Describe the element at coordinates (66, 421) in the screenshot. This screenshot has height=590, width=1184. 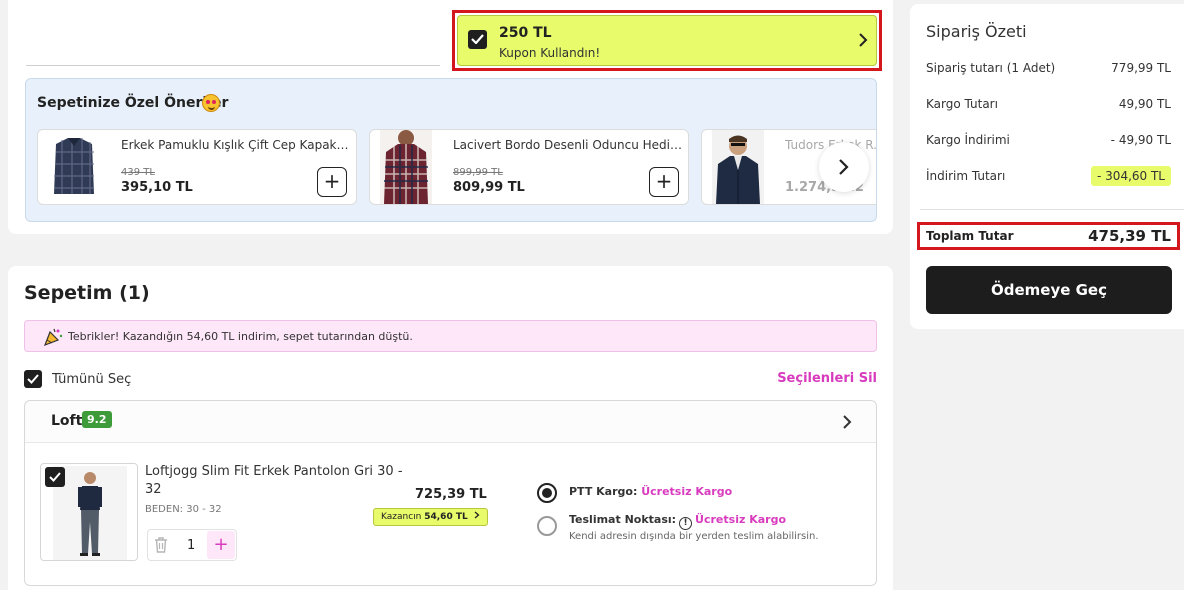
I see `seller-name: Loft` at that location.